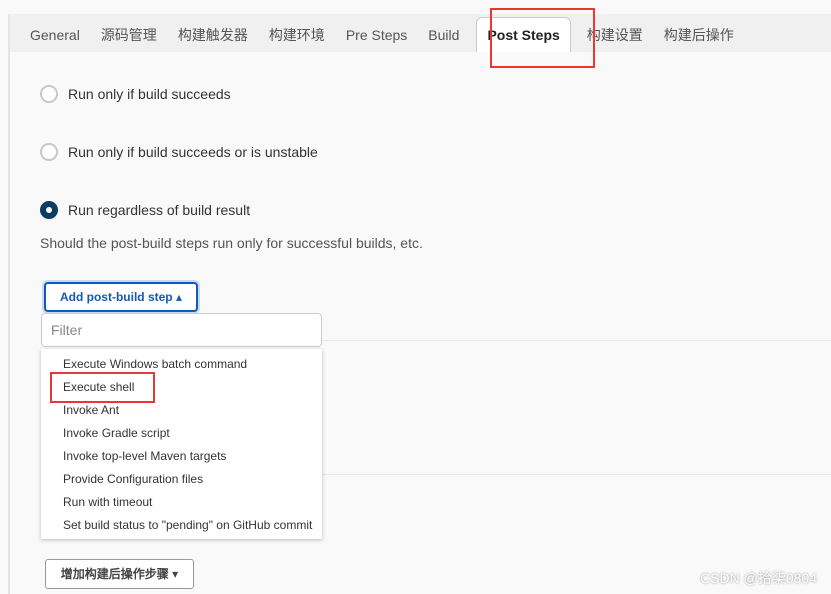  I want to click on add-post-build-step-button: Add post-build step ▴, so click(121, 297).